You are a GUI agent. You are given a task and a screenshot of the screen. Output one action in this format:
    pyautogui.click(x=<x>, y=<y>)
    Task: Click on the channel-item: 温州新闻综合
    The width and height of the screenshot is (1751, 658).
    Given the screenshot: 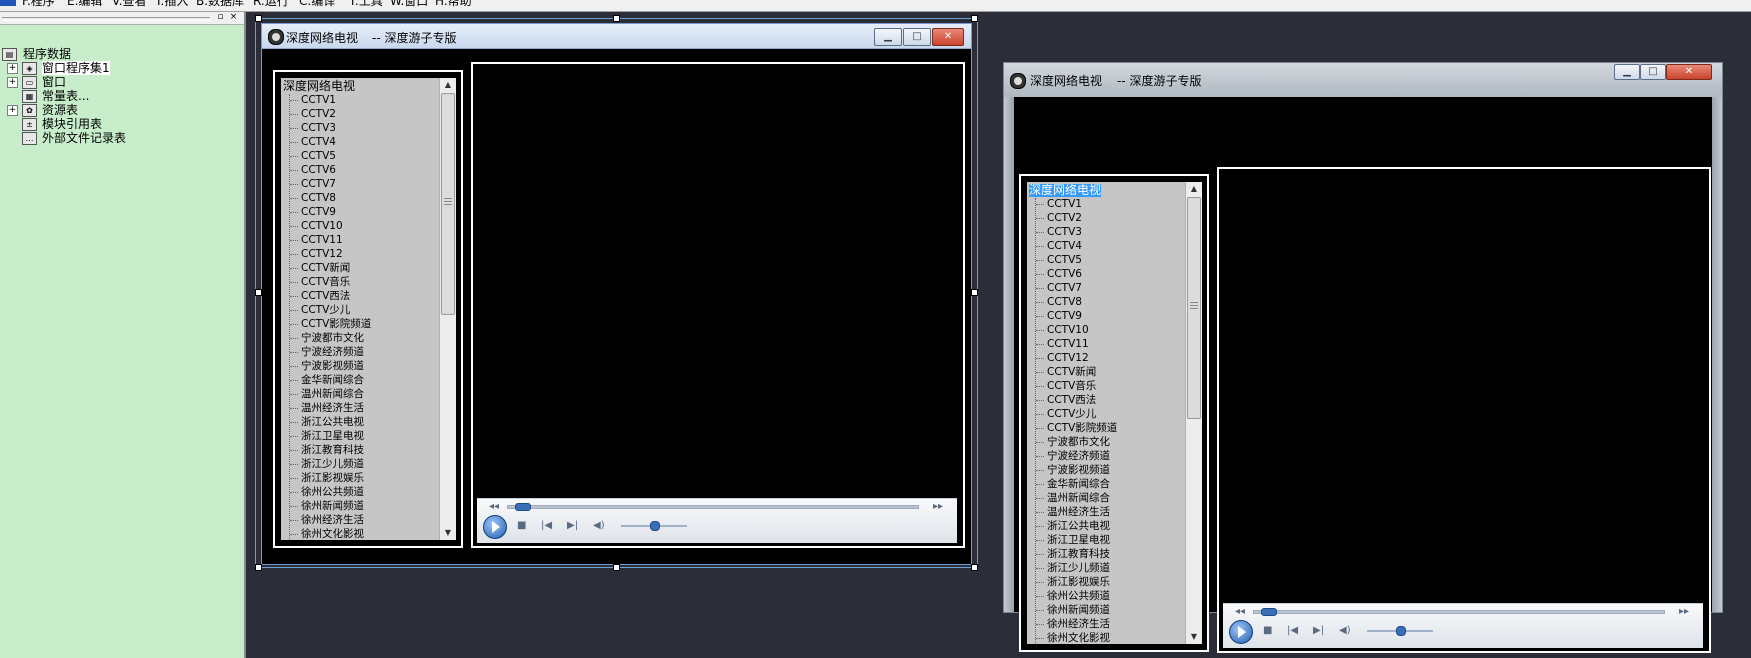 What is the action you would take?
    pyautogui.click(x=332, y=394)
    